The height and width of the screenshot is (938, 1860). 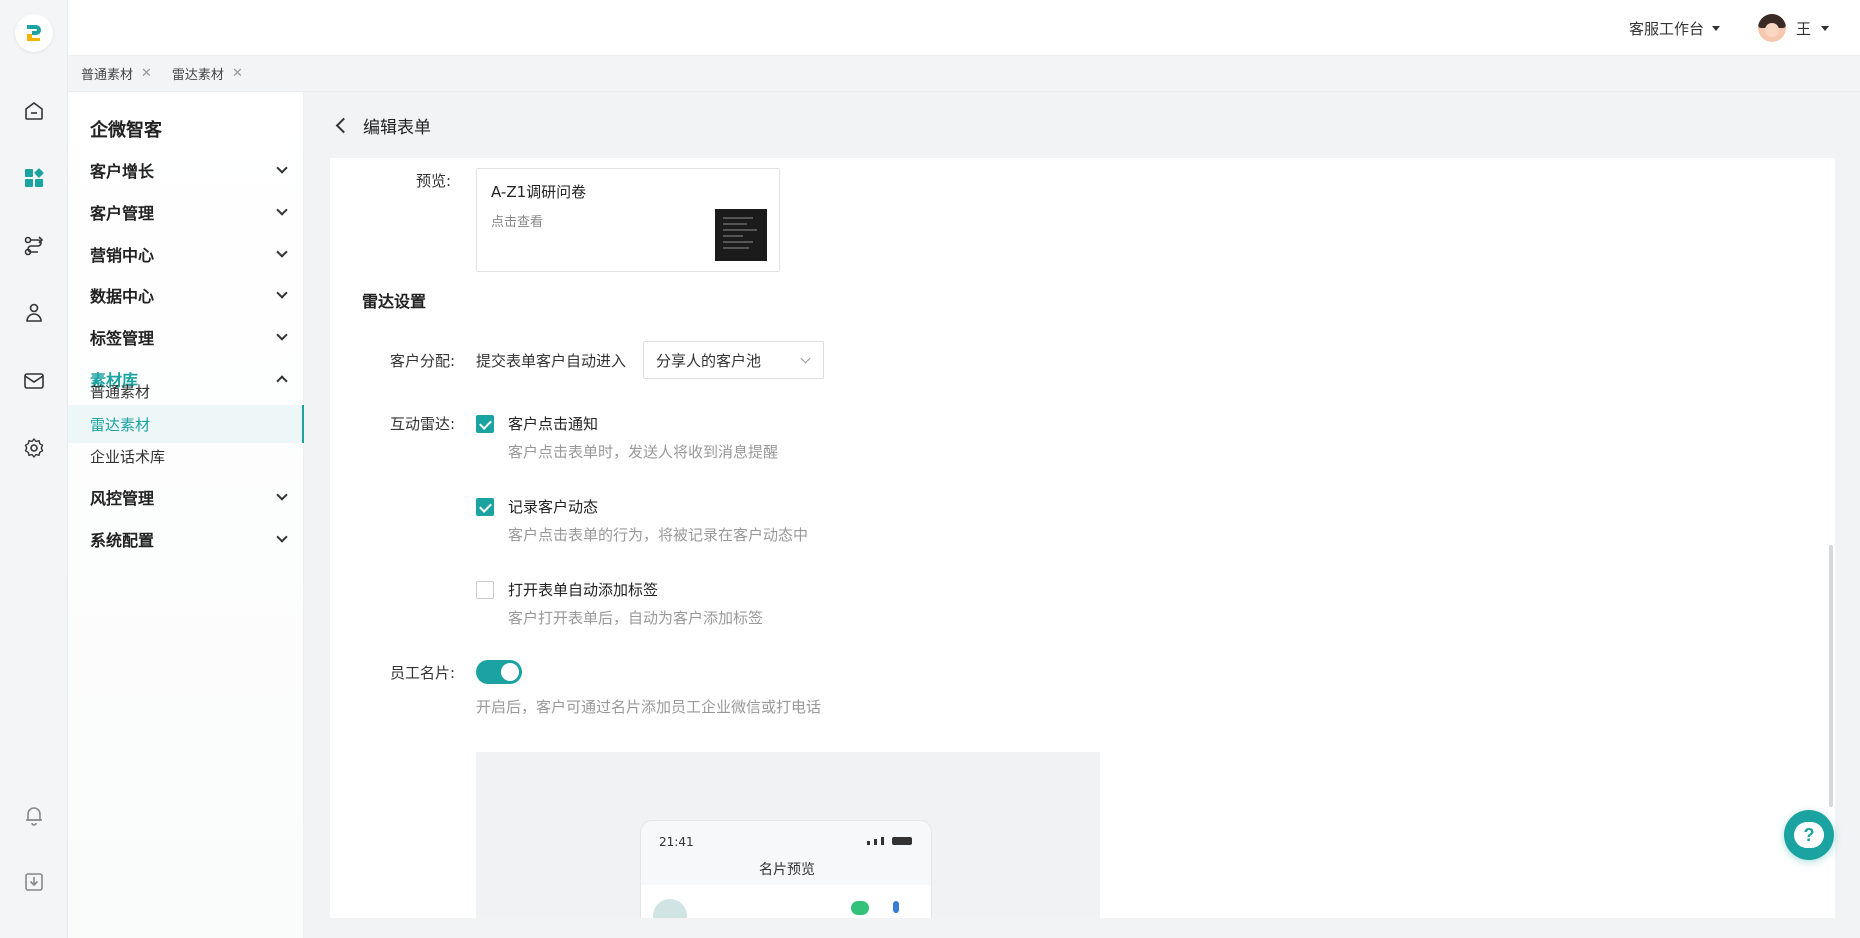 I want to click on assign-text: 提交表单客户自动进入, so click(x=551, y=361).